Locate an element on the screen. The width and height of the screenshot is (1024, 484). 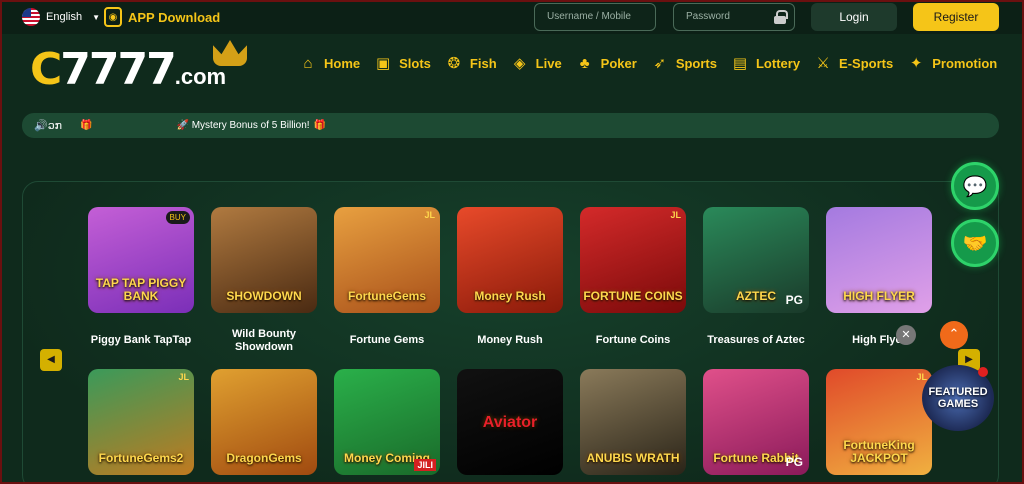
game-art-title: FortuneGems2 is located at coordinates (141, 458).